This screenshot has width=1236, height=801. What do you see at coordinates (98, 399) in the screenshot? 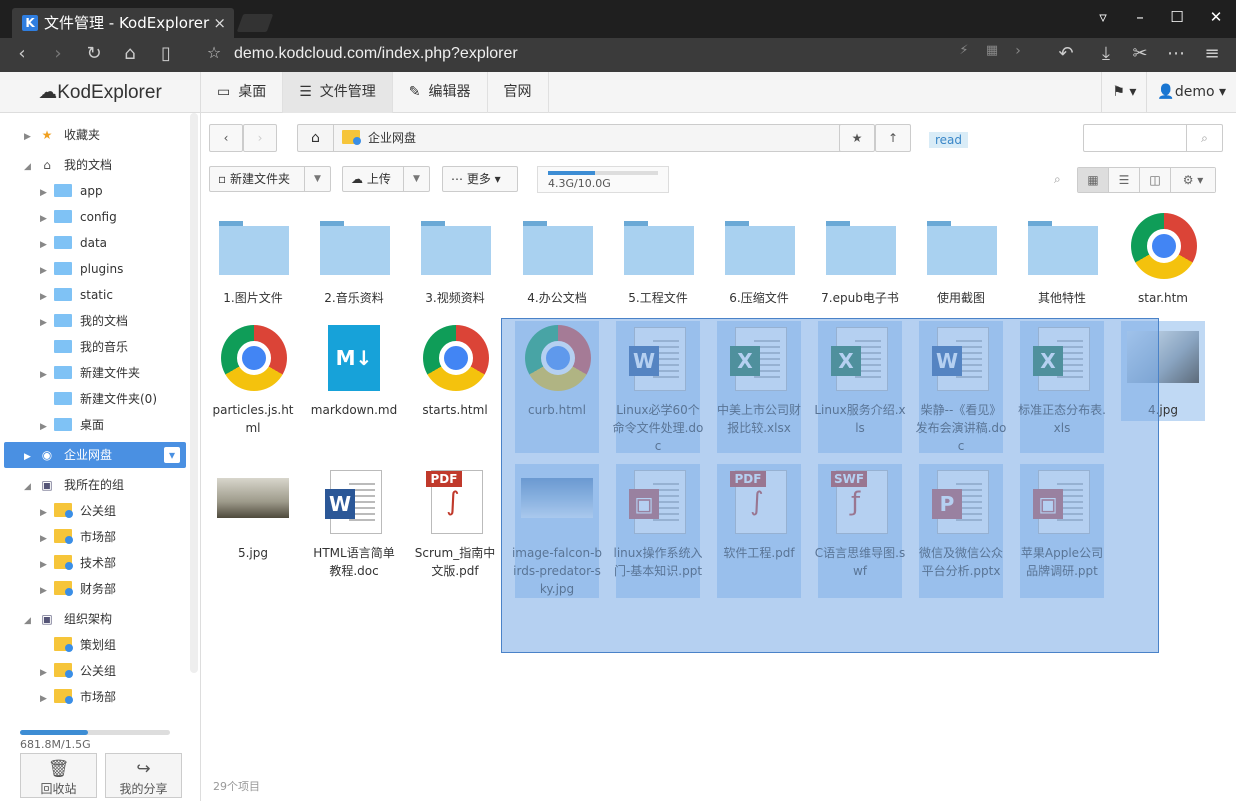
I see `tree-item: 新建文件夹(0)` at bounding box center [98, 399].